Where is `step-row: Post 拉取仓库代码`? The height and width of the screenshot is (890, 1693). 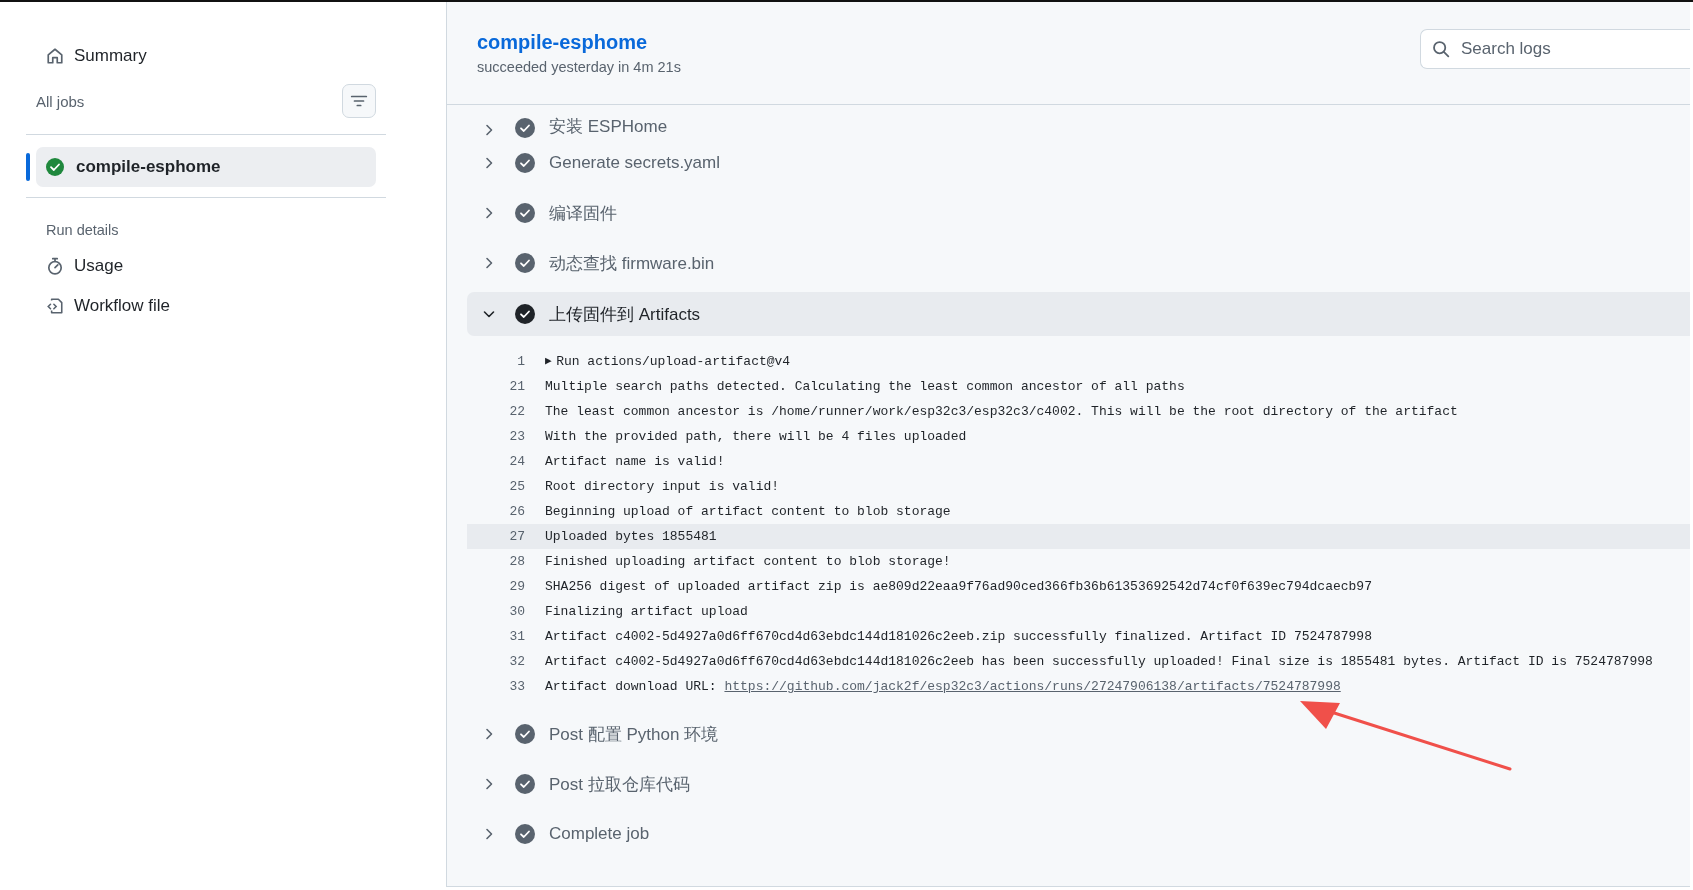 step-row: Post 拉取仓库代码 is located at coordinates (1078, 784).